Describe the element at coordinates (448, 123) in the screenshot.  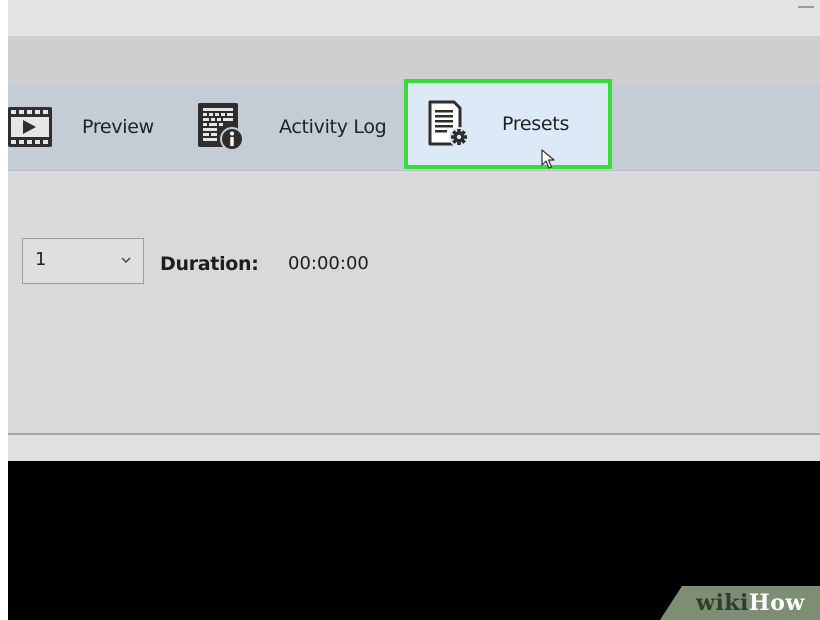
I see `document-gear-icon` at that location.